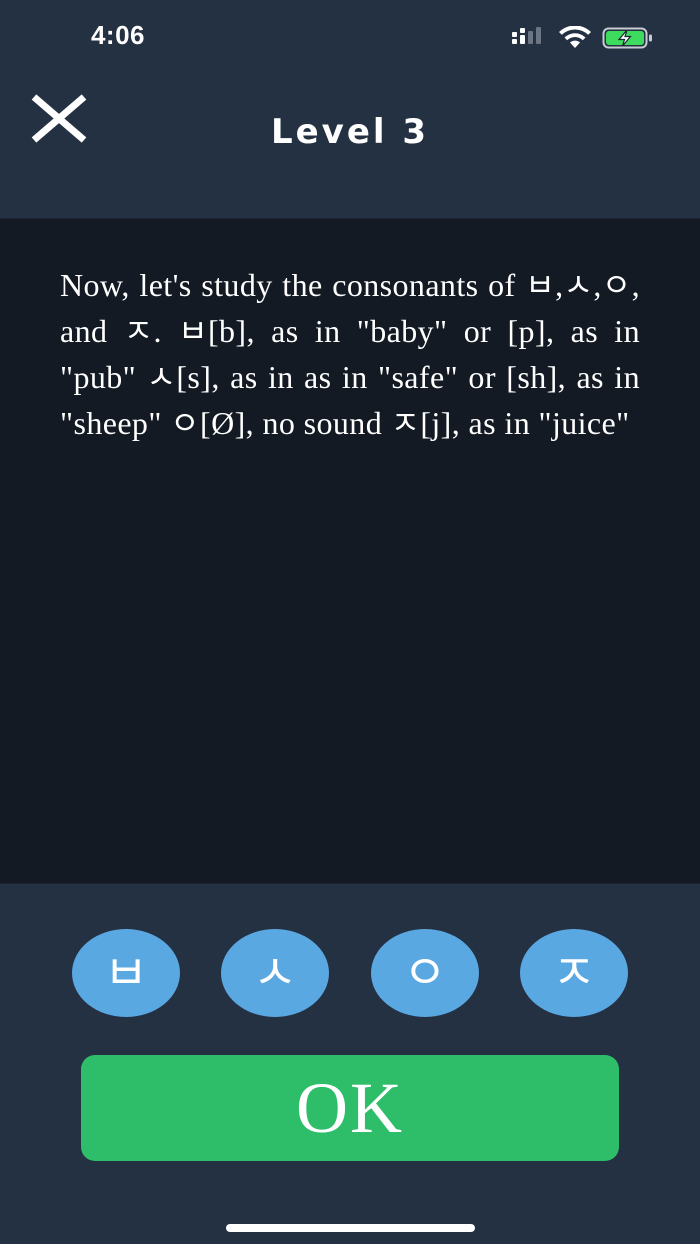  Describe the element at coordinates (350, 132) in the screenshot. I see `page-title: Level 3` at that location.